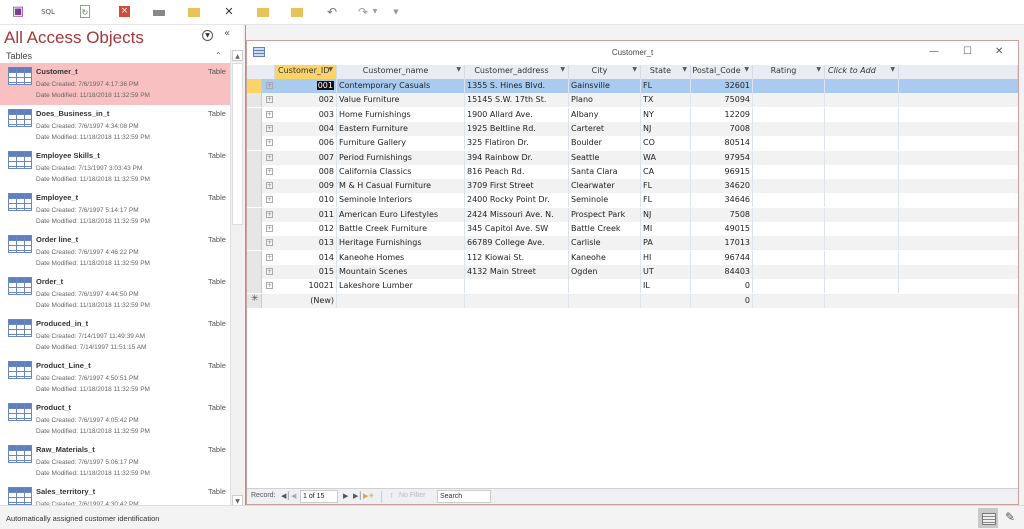  Describe the element at coordinates (124, 11) in the screenshot. I see `close-object-icon: ×` at that location.